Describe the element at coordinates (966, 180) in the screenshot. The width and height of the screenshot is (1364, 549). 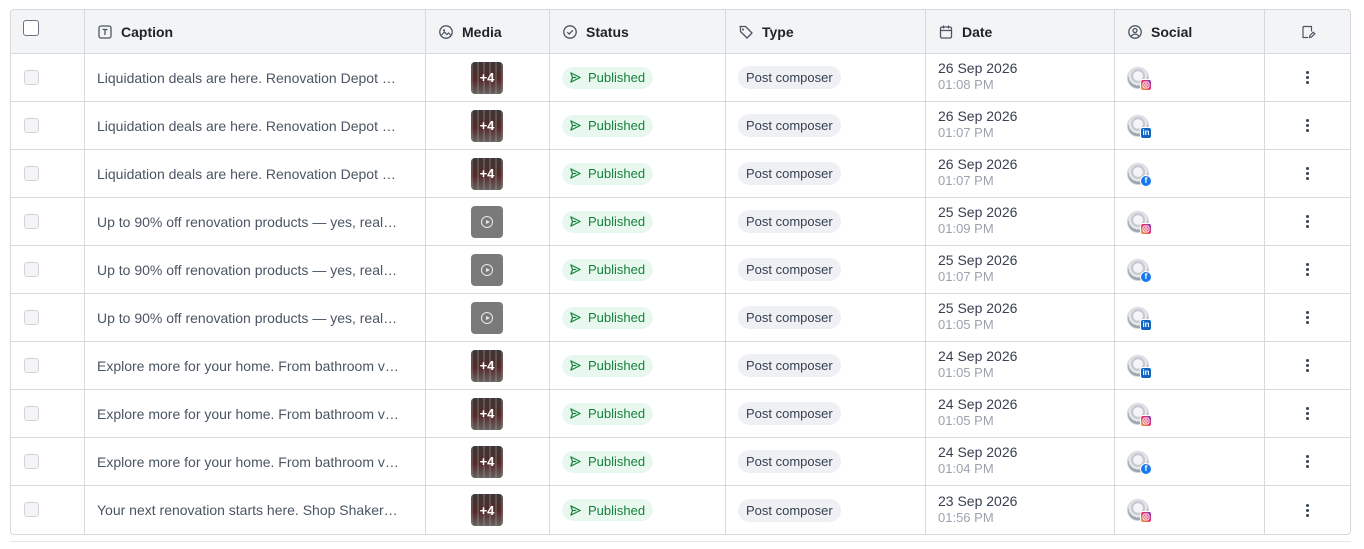
I see `time-text: 01:07 PM` at that location.